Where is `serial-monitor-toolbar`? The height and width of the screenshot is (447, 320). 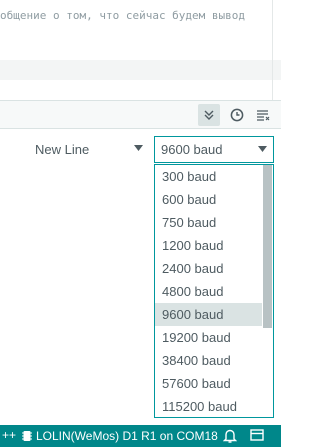 serial-monitor-toolbar is located at coordinates (140, 115).